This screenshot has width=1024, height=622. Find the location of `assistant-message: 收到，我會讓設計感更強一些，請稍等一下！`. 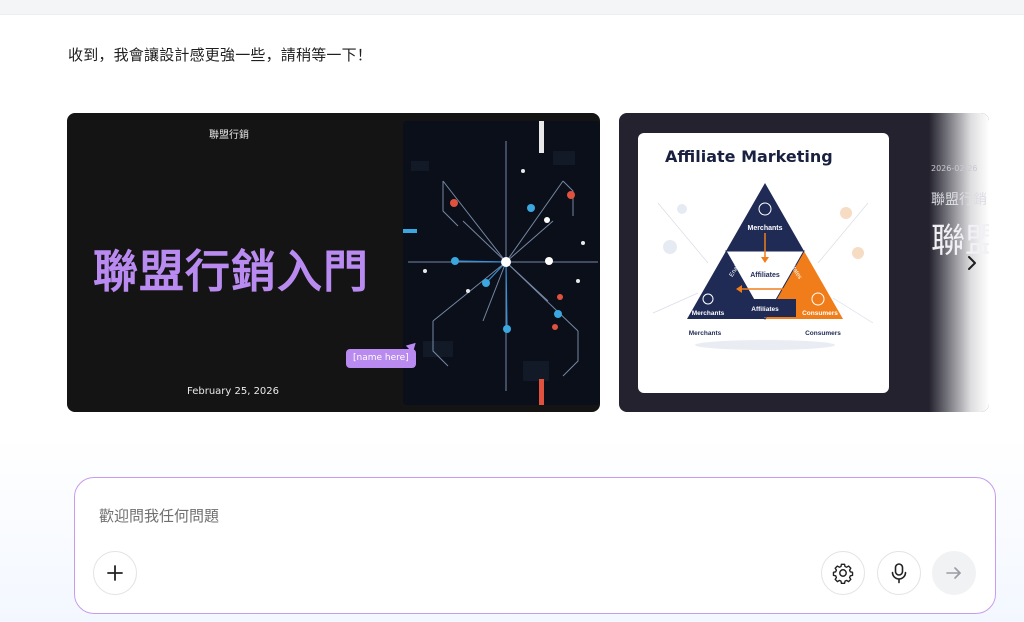

assistant-message: 收到，我會讓設計感更強一些，請稍等一下！ is located at coordinates (220, 55).